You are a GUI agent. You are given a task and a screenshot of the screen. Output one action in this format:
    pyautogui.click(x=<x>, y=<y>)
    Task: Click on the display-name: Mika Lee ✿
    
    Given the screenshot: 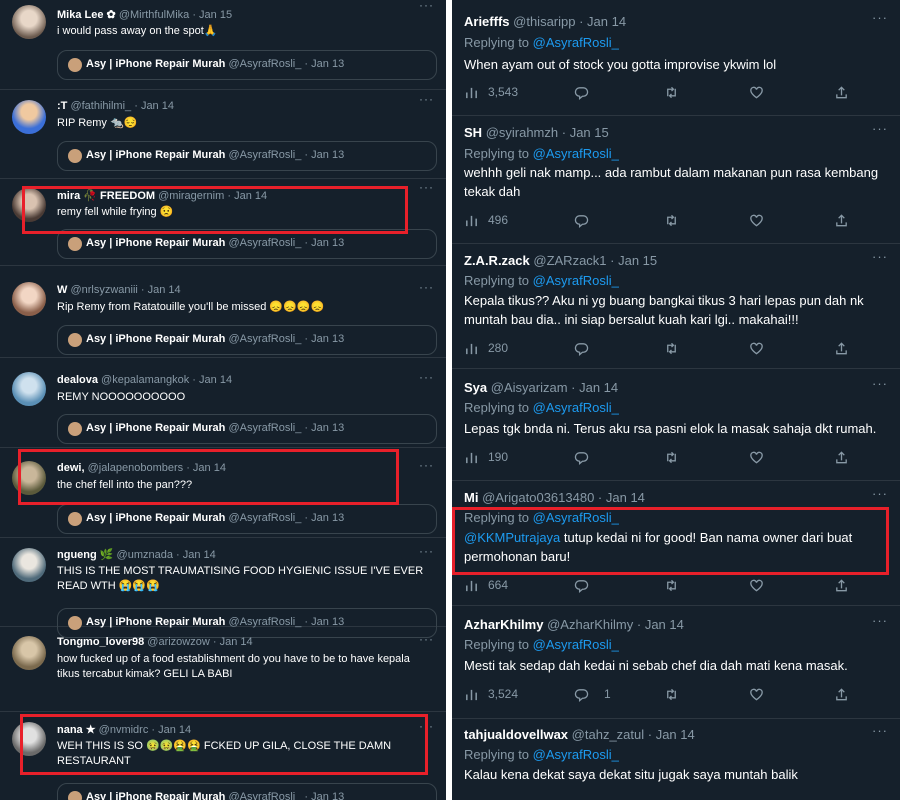 What is the action you would take?
    pyautogui.click(x=86, y=15)
    